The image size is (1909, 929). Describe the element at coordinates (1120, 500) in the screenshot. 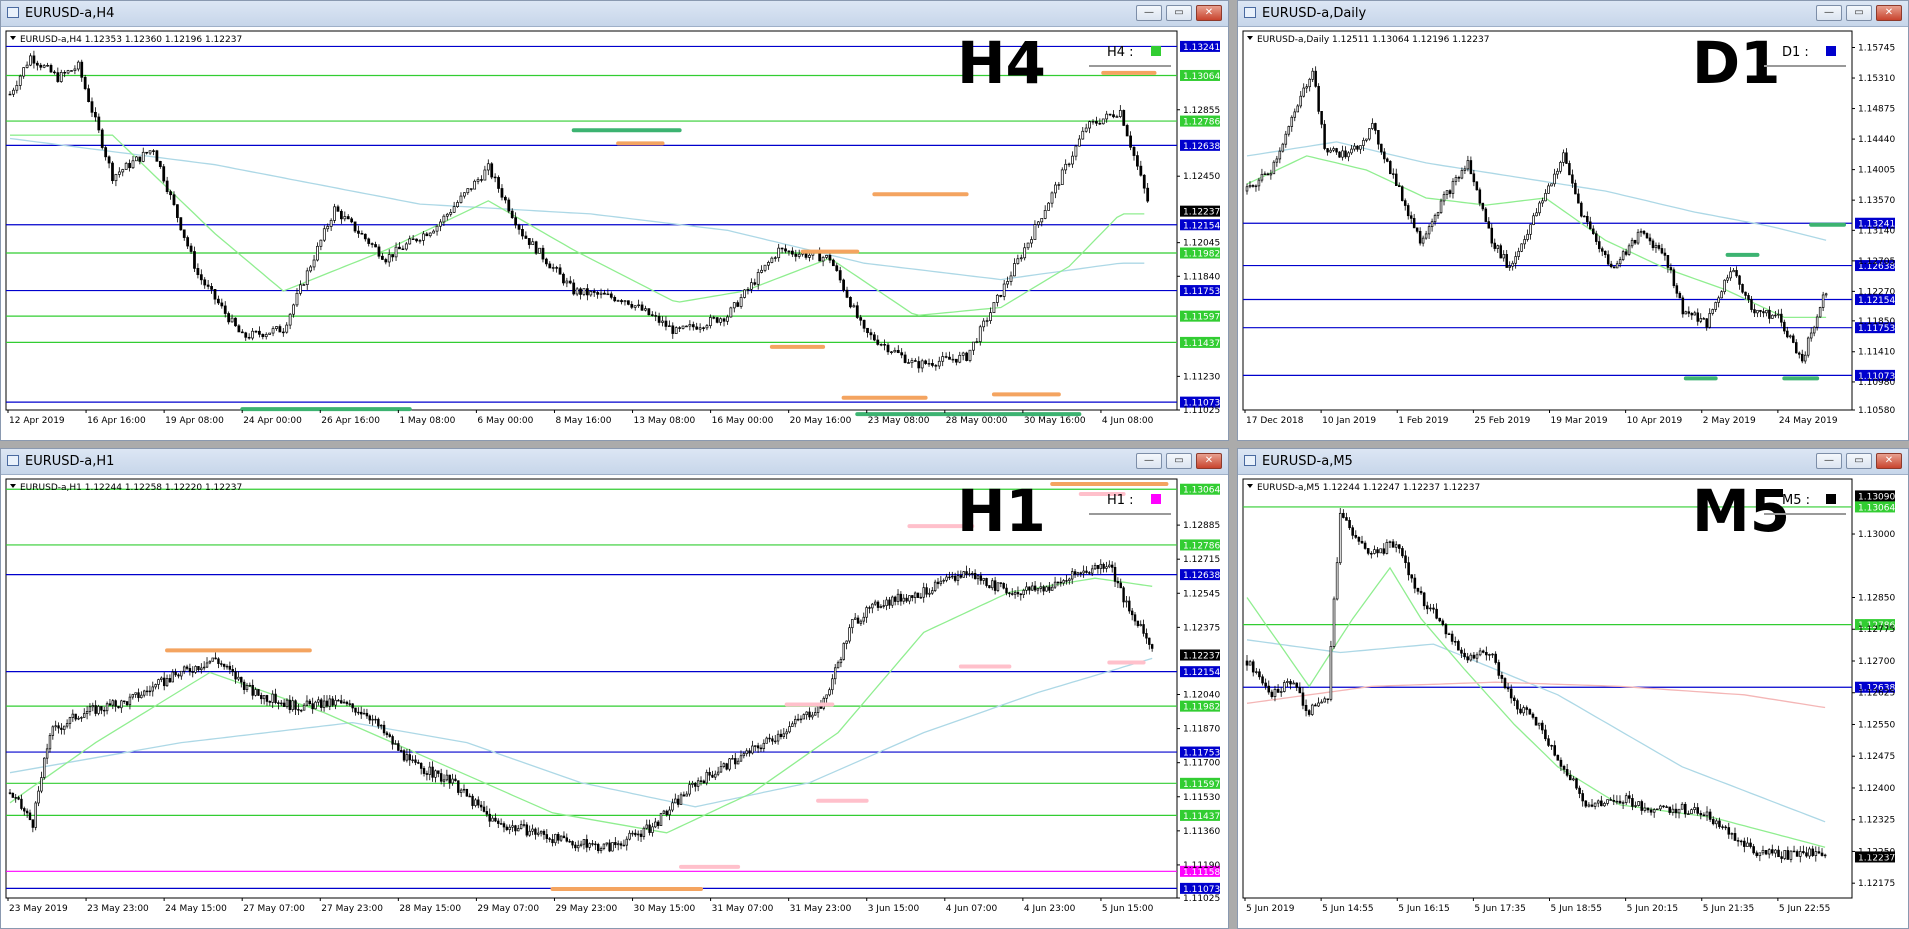

I see `timeframe-indicator-label: H1 :` at that location.